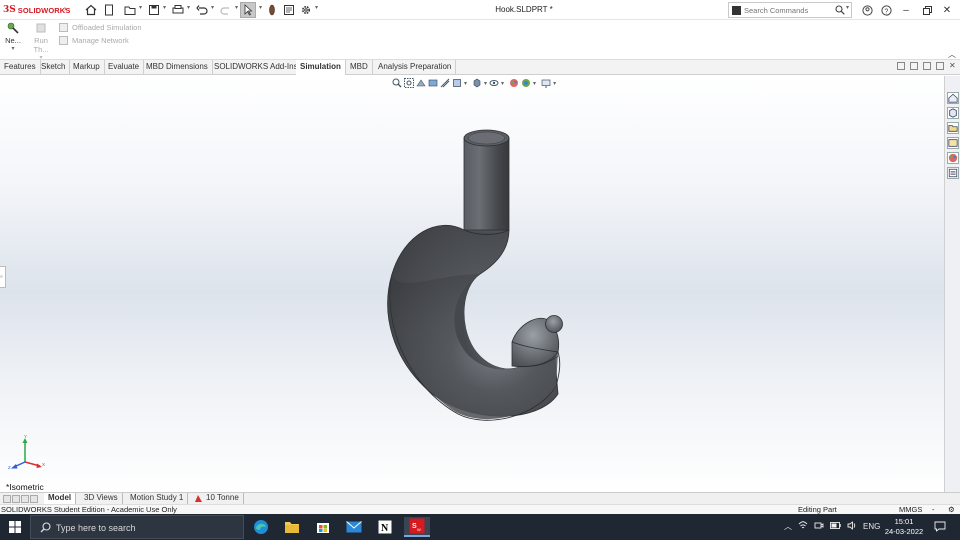 This screenshot has width=960, height=540. Describe the element at coordinates (904, 531) in the screenshot. I see `clock-date: 24-03-2022` at that location.